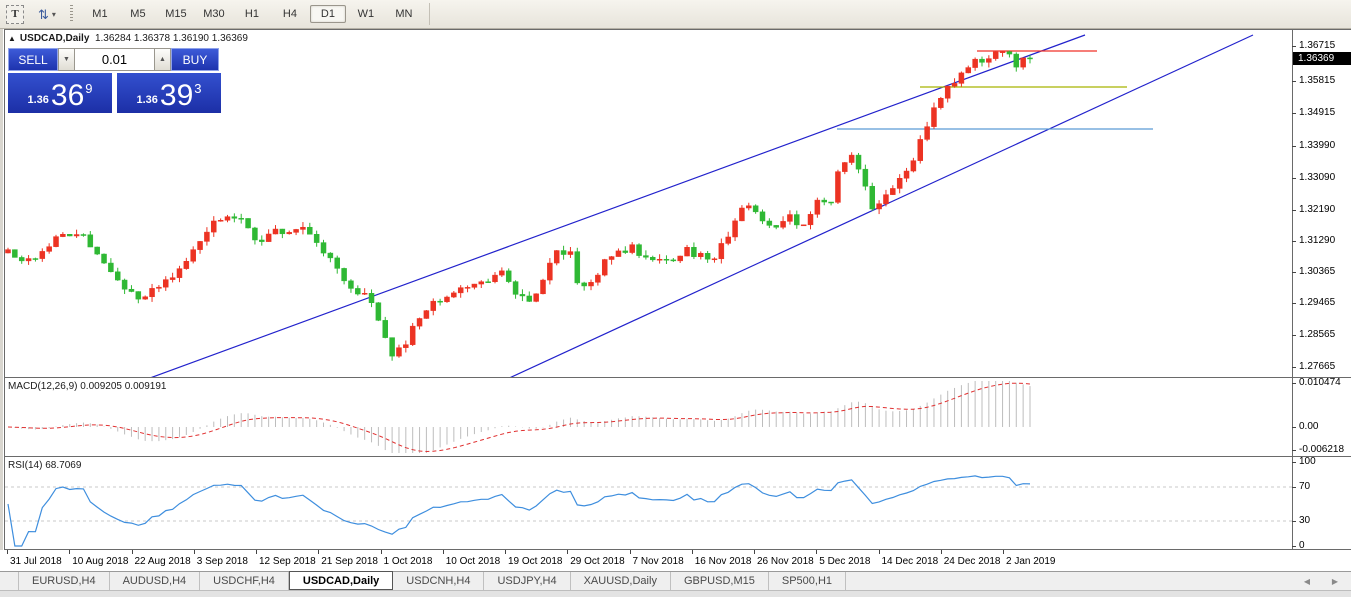 The width and height of the screenshot is (1351, 597). Describe the element at coordinates (53, 14) in the screenshot. I see `dropdown-caret-icon: ▾` at that location.